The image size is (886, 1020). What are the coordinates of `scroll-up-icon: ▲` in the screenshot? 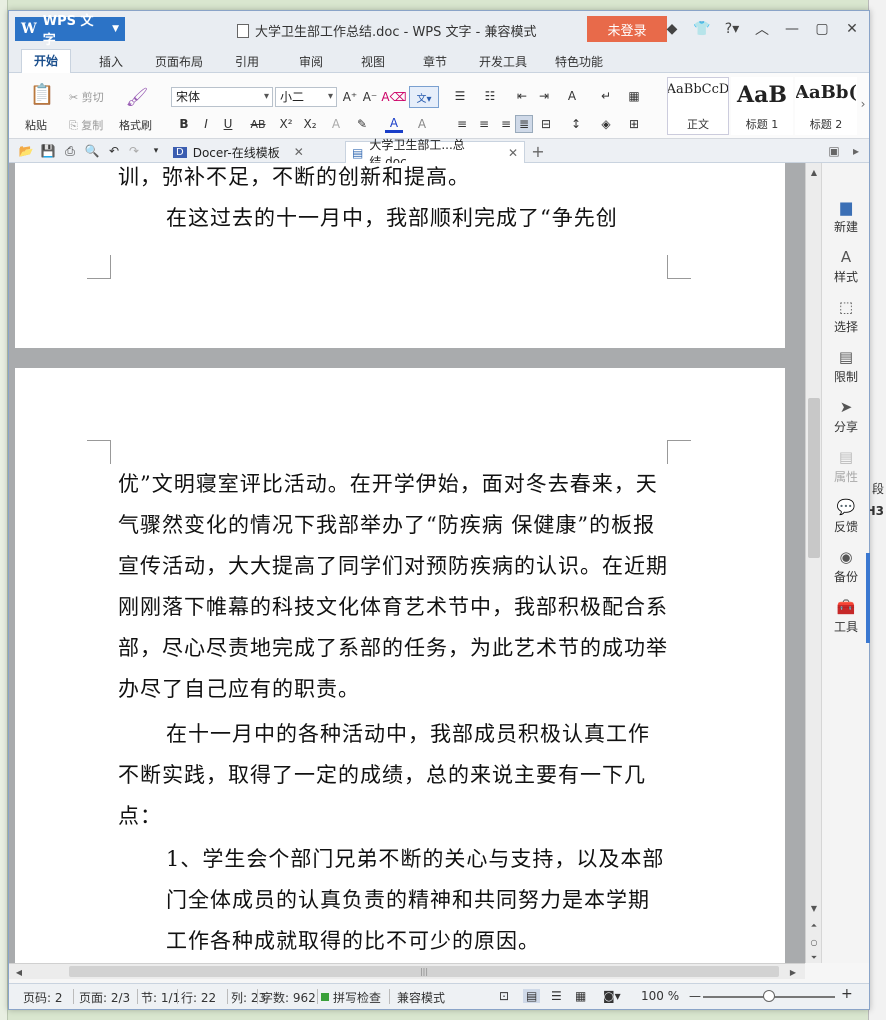 It's located at (814, 172).